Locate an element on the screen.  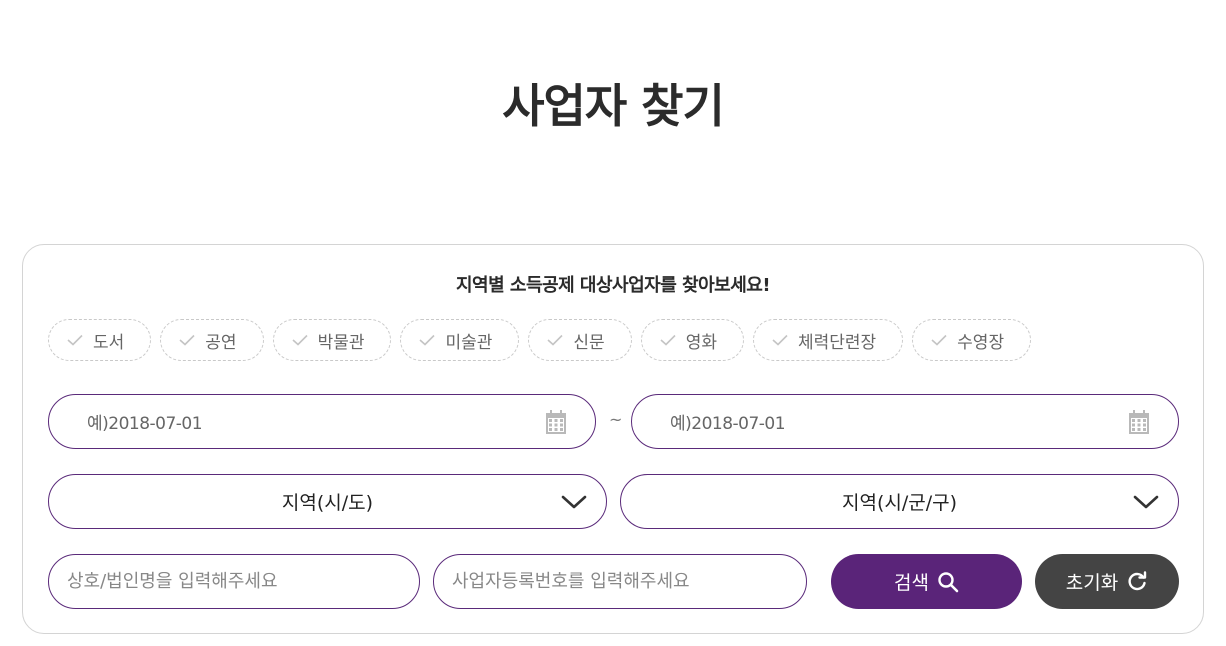
category-chip-label: 박물관 is located at coordinates (341, 342).